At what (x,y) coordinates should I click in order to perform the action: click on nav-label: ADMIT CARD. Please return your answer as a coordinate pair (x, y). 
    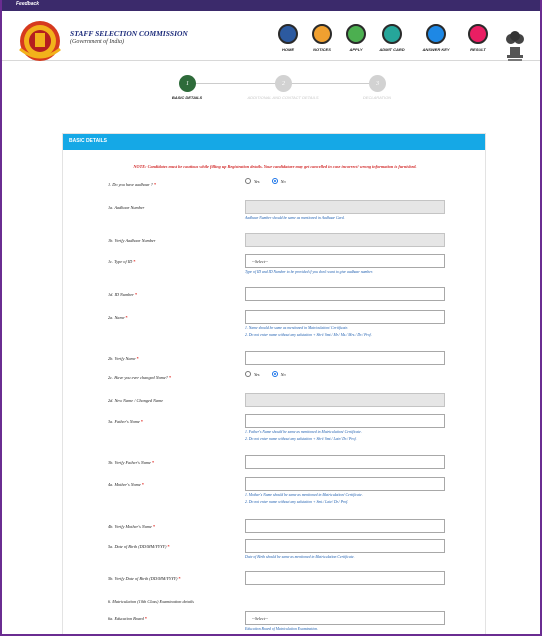
    Looking at the image, I should click on (392, 49).